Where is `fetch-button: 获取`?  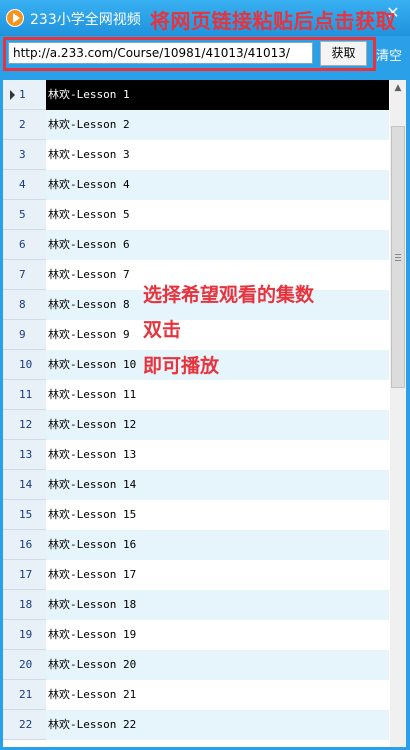
fetch-button: 获取 is located at coordinates (343, 53).